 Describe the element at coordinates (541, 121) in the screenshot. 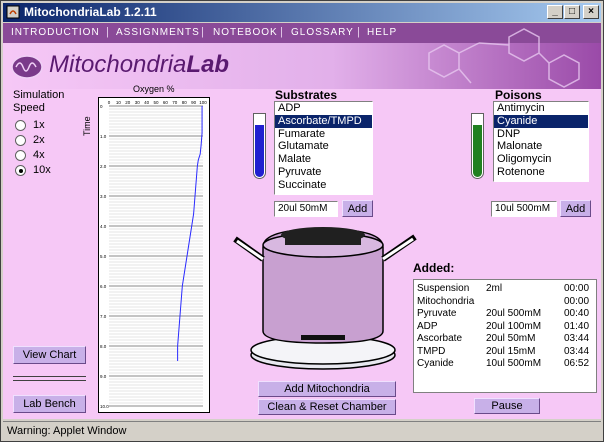

I see `poisons-list-item: Cyanide` at that location.